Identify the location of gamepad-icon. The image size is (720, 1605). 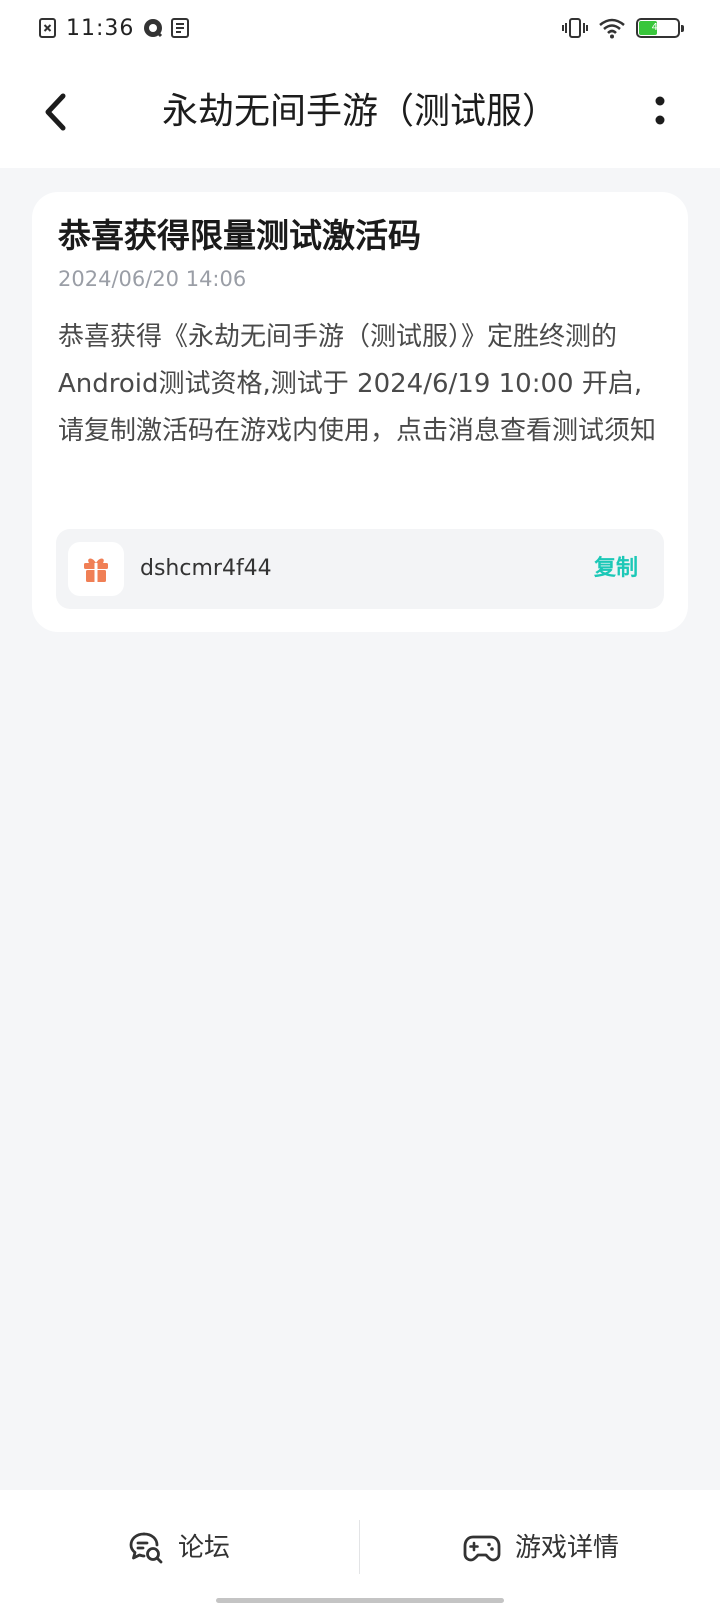
(482, 1548).